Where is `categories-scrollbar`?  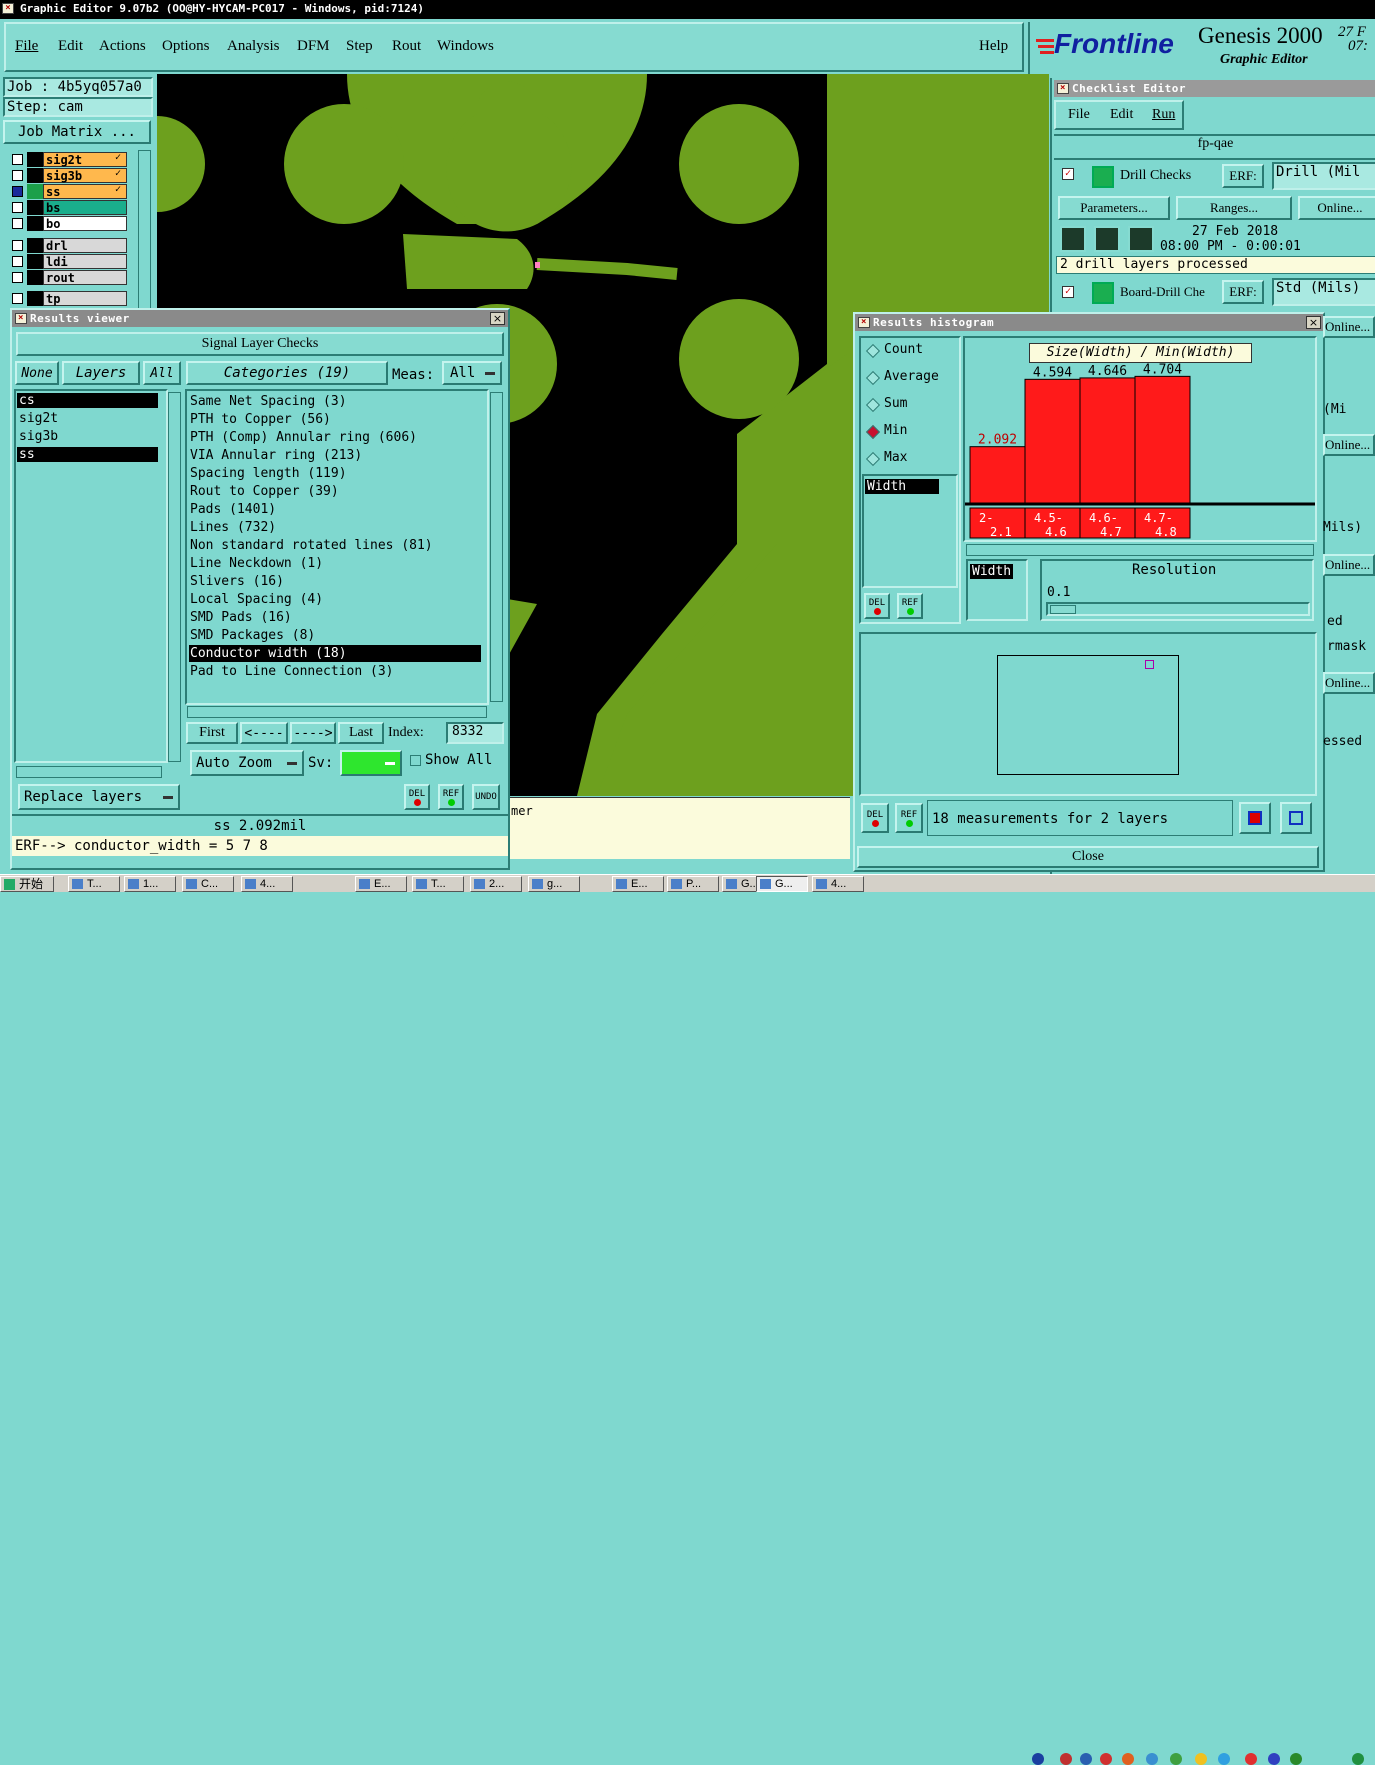 categories-scrollbar is located at coordinates (496, 547).